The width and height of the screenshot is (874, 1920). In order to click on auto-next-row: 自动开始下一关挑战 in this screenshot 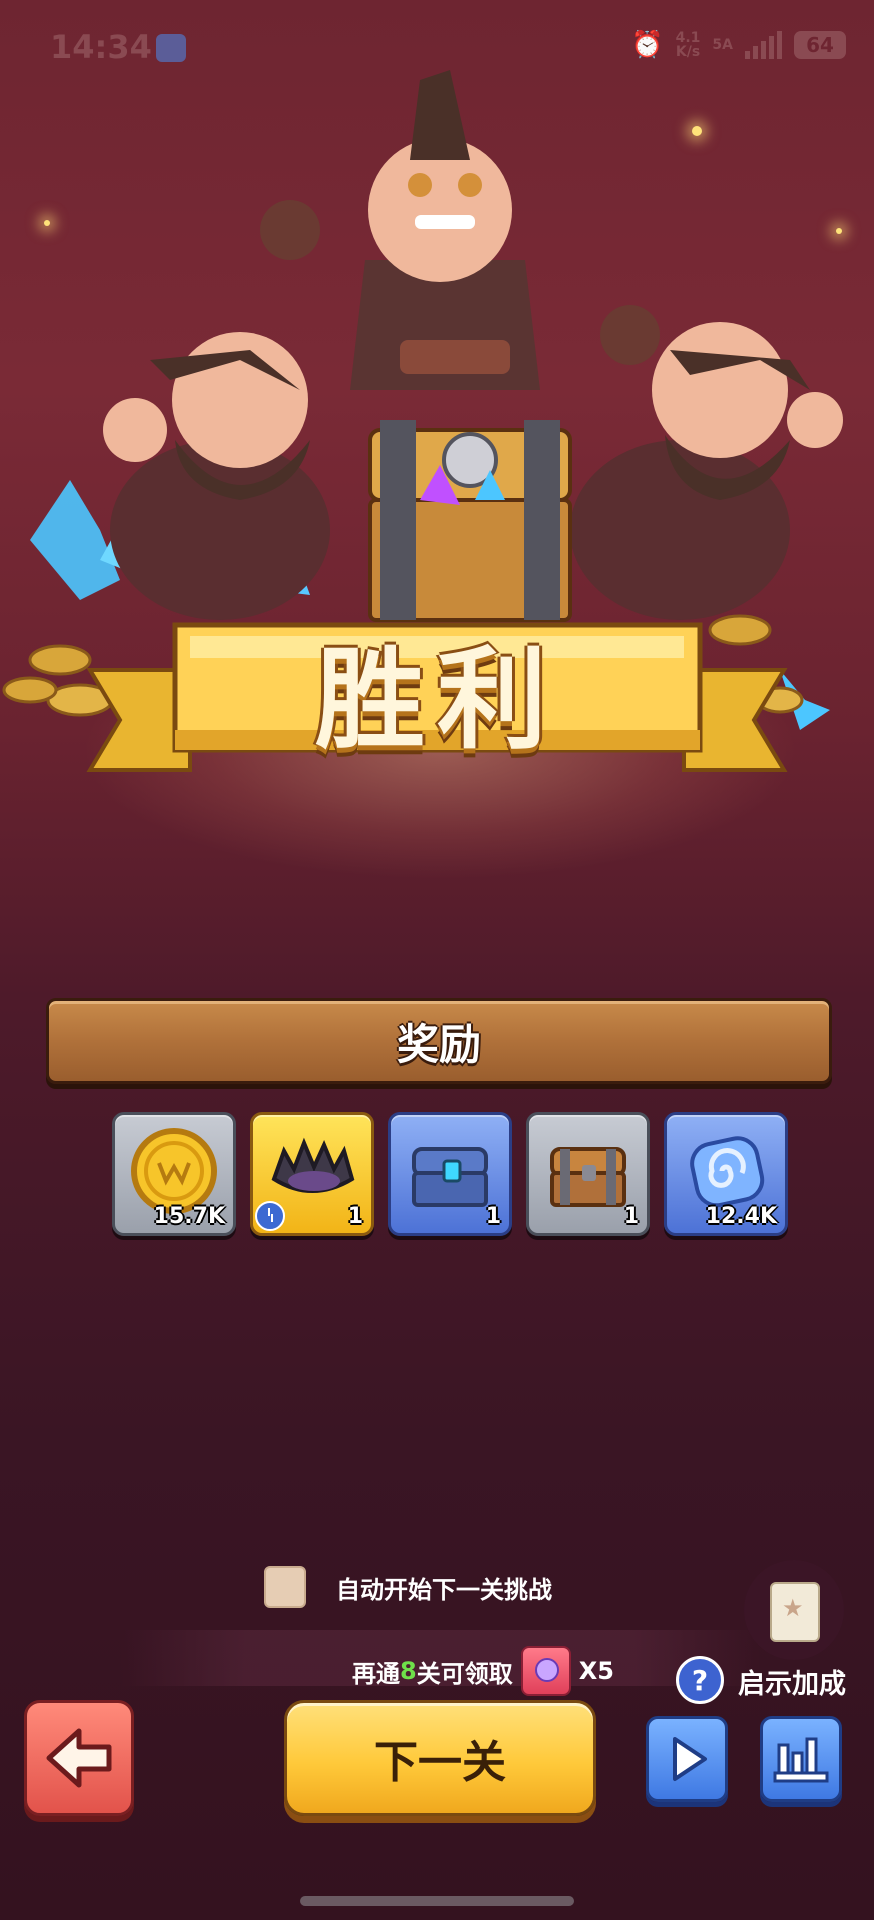, I will do `click(408, 1587)`.